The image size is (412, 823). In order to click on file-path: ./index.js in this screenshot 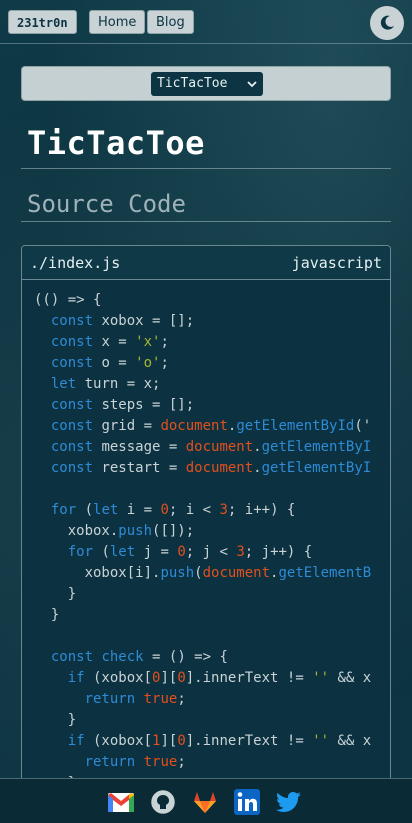, I will do `click(75, 263)`.